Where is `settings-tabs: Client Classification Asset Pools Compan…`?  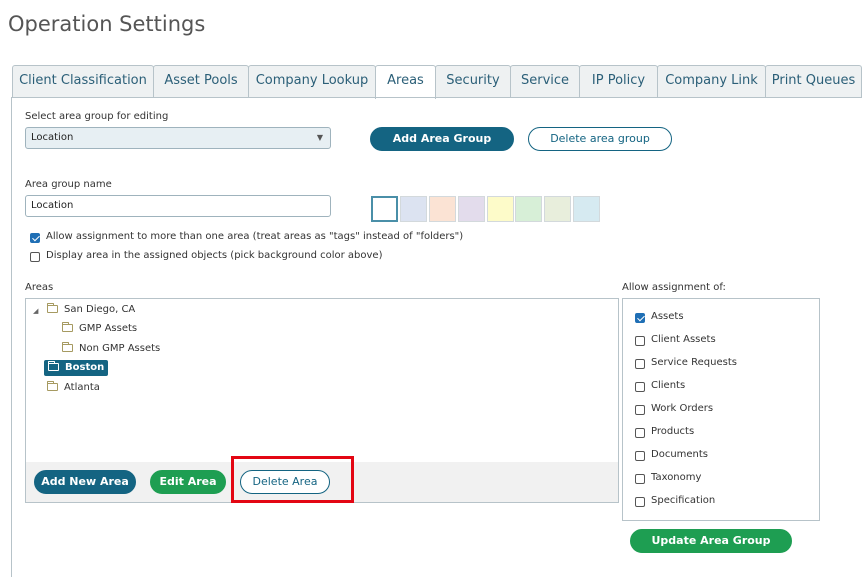
settings-tabs: Client Classification Asset Pools Compan… is located at coordinates (437, 82).